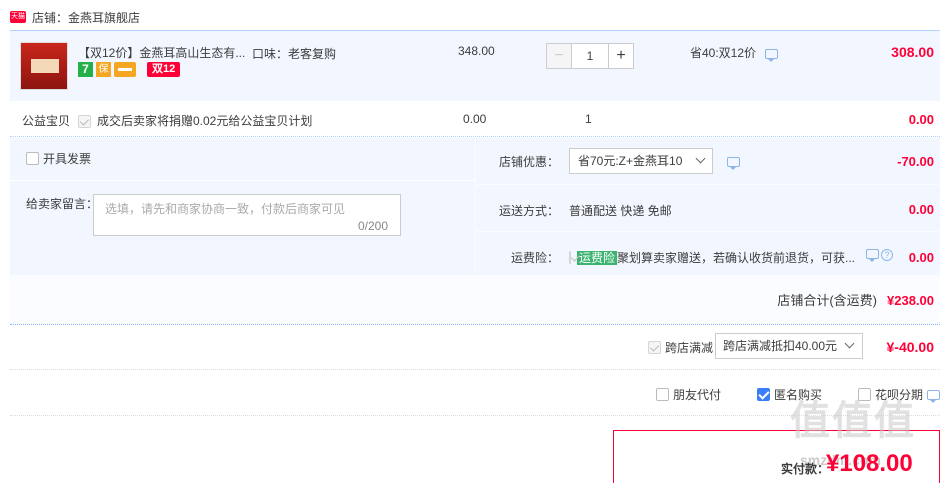 Image resolution: width=940 pixels, height=483 pixels. I want to click on shop-name: 店铺：金燕耳旗舰店, so click(86, 17).